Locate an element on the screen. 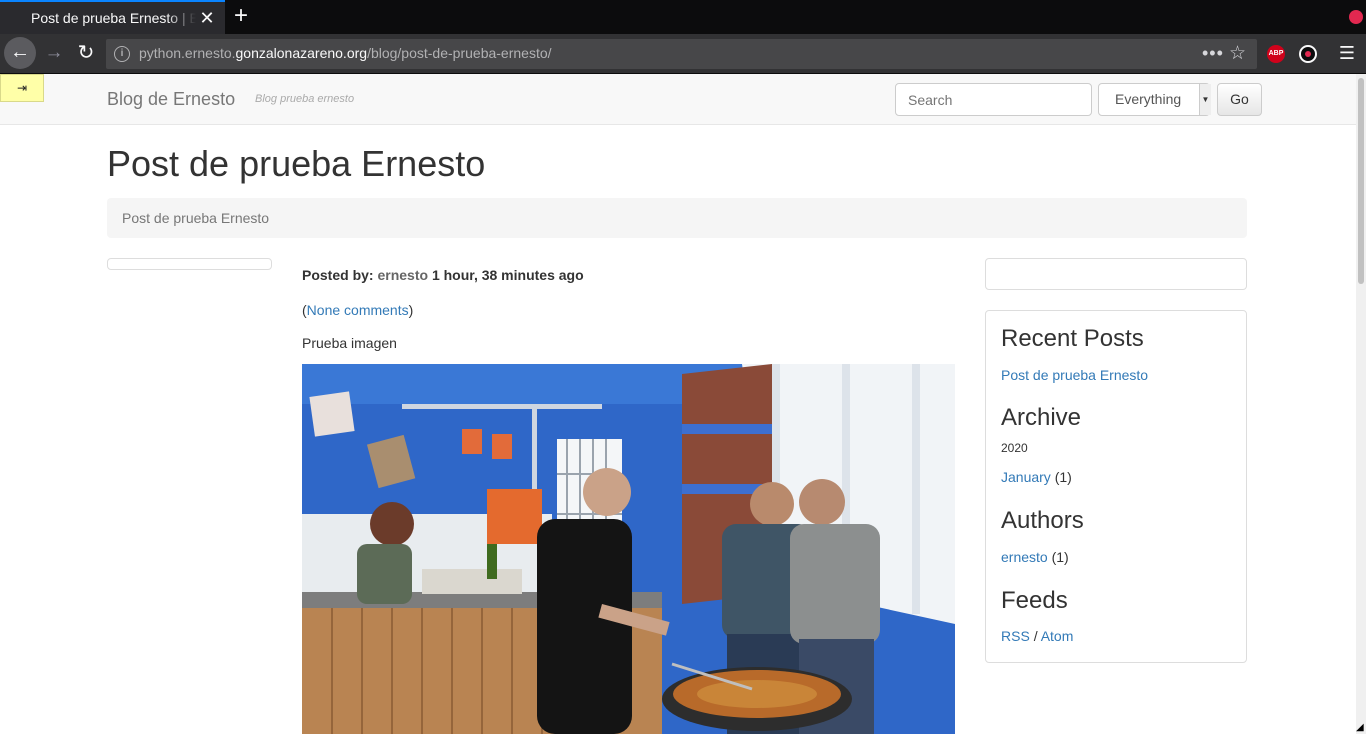 The width and height of the screenshot is (1366, 734). feeds-heading: Feeds is located at coordinates (1034, 600).